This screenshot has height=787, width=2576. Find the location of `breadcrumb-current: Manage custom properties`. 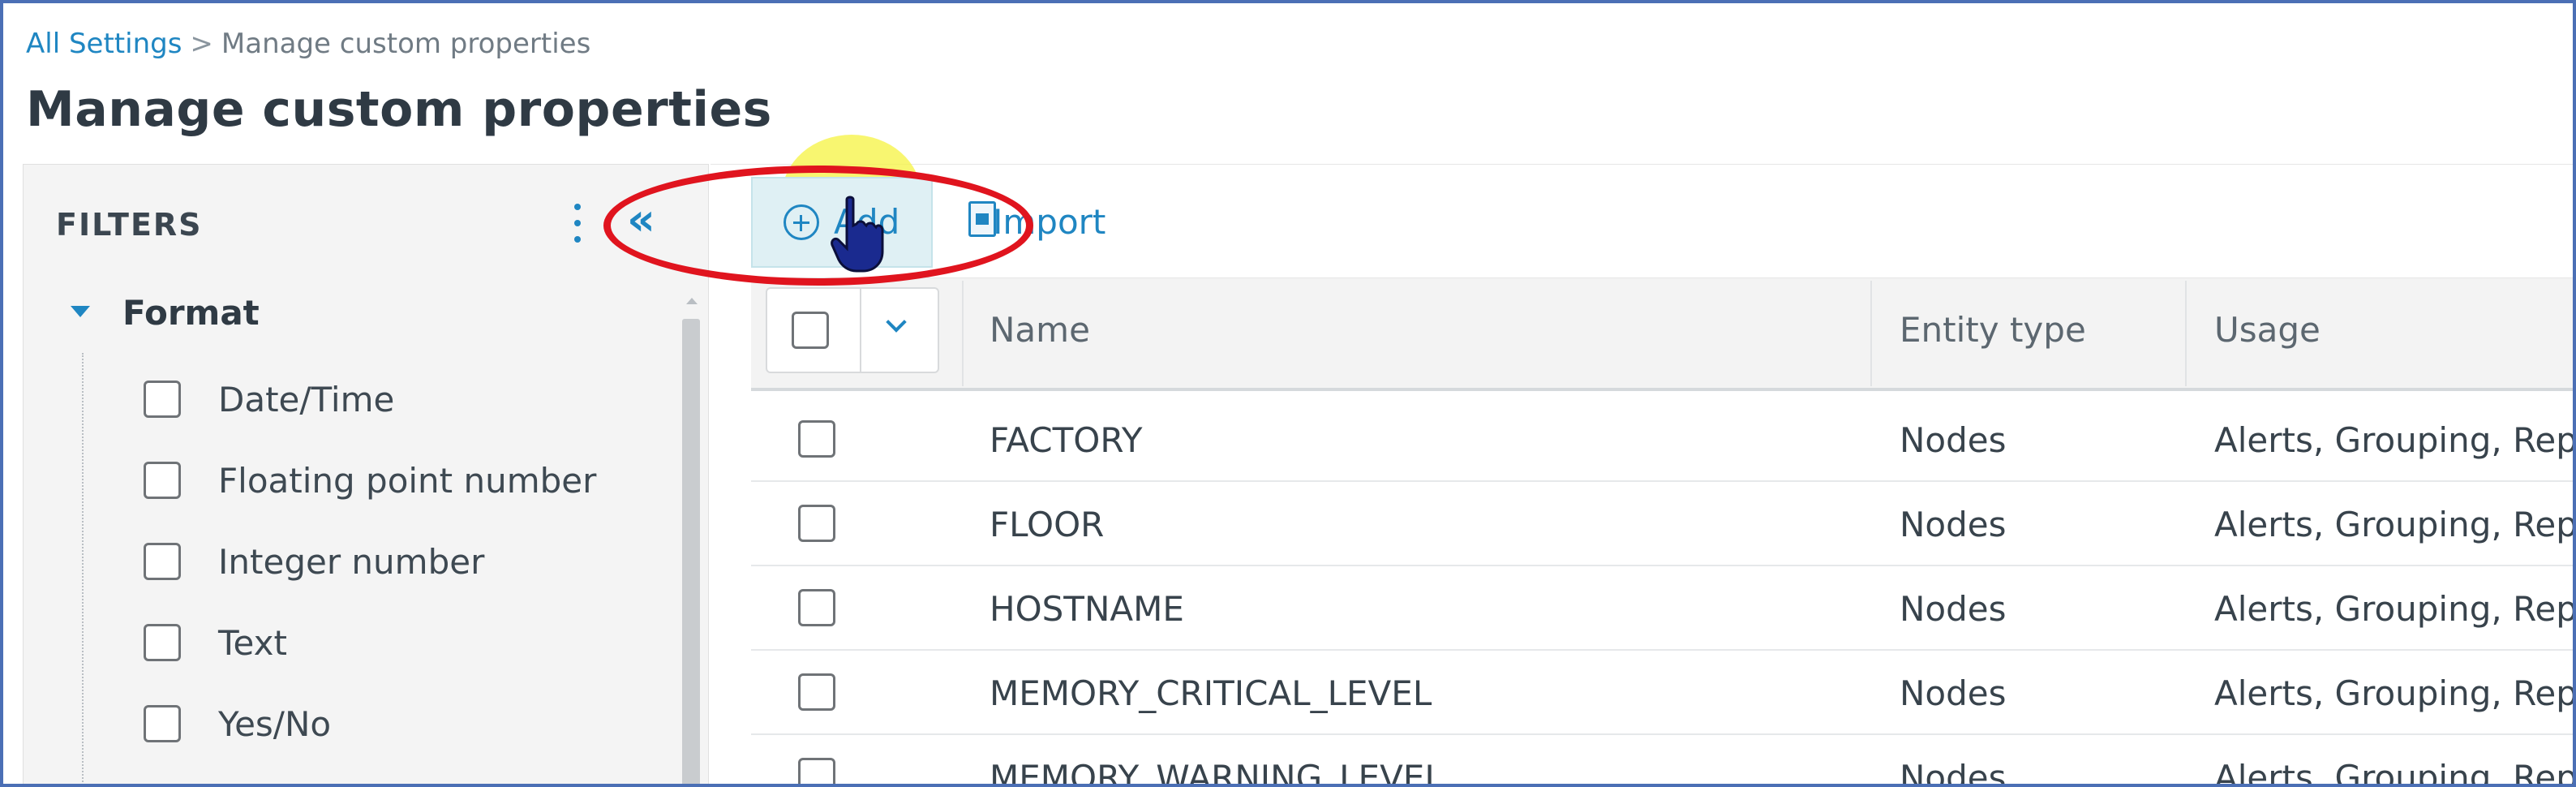

breadcrumb-current: Manage custom properties is located at coordinates (406, 44).